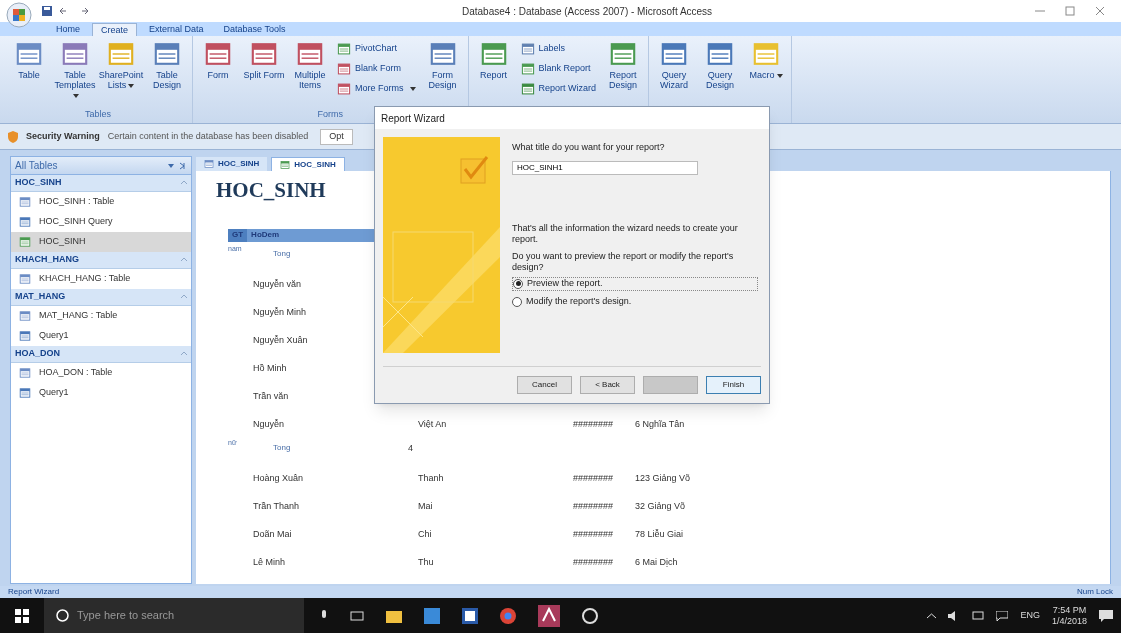  What do you see at coordinates (605, 167) in the screenshot?
I see `report-title-field: HOC_SINH1` at bounding box center [605, 167].